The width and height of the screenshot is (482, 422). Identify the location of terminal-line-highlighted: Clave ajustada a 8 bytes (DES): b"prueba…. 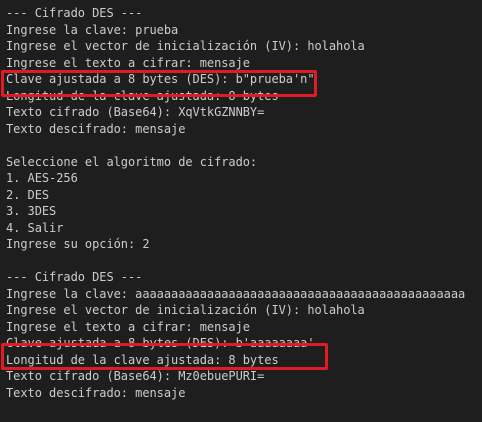
(160, 79).